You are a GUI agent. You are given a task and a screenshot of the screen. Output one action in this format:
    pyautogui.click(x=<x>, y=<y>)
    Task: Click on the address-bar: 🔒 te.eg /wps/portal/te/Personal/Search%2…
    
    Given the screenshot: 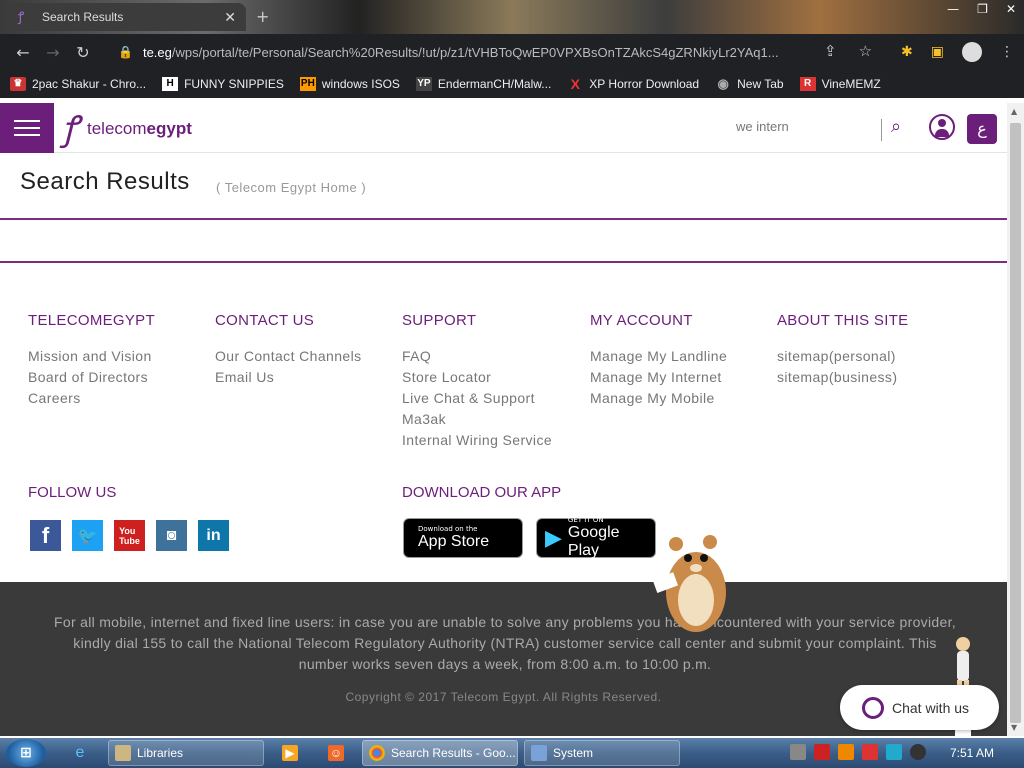 What is the action you would take?
    pyautogui.click(x=495, y=52)
    